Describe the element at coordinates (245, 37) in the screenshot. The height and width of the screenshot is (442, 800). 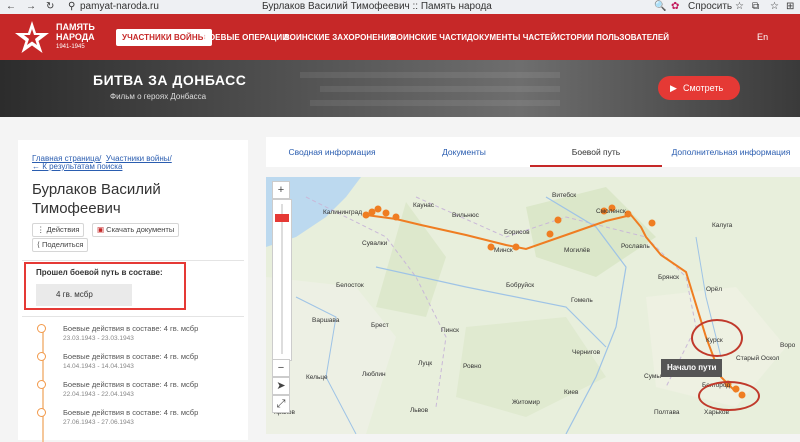
I see `nav-operations: БОЕВЫЕ ОПЕРАЦИИ` at that location.